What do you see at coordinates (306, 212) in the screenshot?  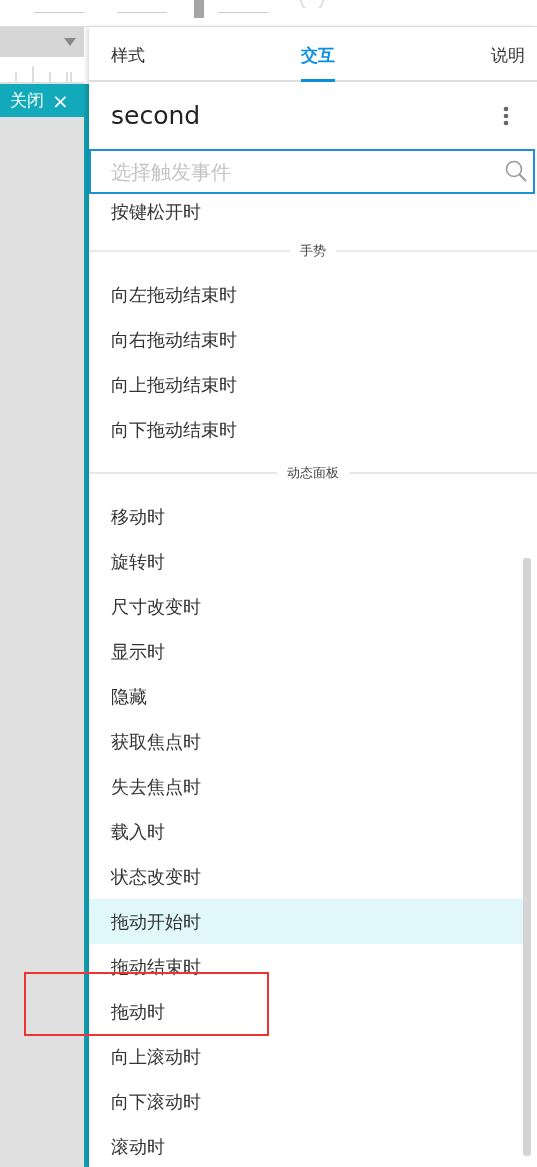 I see `event-item: 按键松开时` at bounding box center [306, 212].